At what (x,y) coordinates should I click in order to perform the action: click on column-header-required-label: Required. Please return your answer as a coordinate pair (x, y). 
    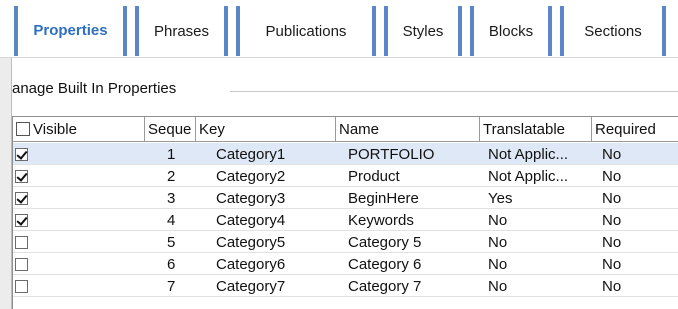
    Looking at the image, I should click on (625, 129).